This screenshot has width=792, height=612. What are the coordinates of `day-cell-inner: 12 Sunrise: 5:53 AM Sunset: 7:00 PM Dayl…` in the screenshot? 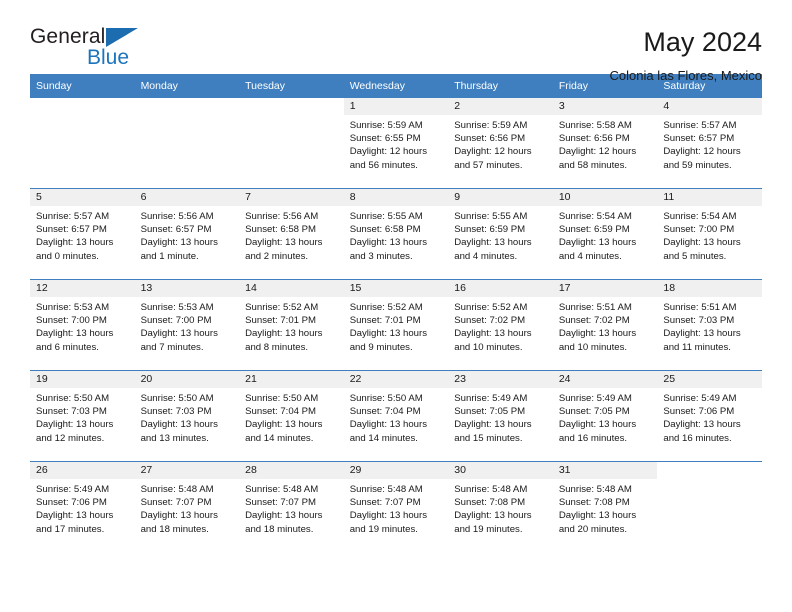 It's located at (82, 325).